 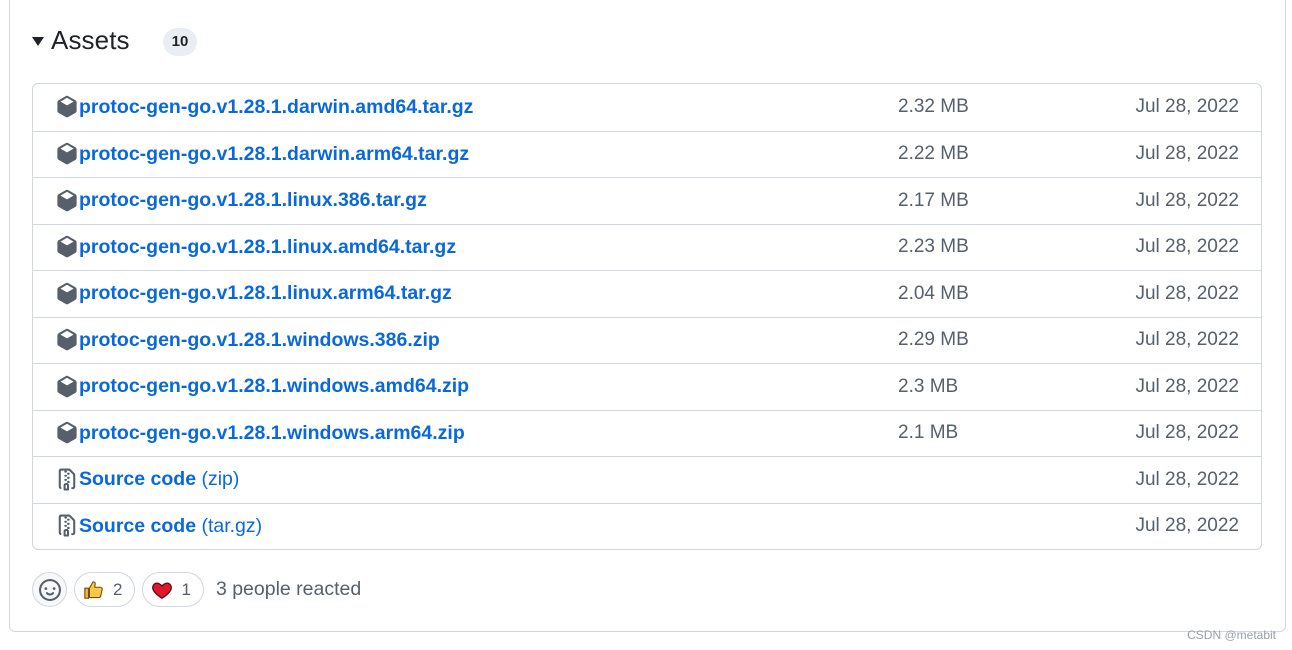 What do you see at coordinates (288, 589) in the screenshot?
I see `reactions-summary: 3 people reacted` at bounding box center [288, 589].